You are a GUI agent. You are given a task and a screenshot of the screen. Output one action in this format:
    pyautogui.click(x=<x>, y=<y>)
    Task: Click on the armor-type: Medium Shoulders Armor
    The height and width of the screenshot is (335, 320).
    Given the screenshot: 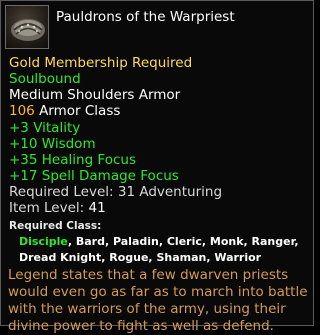 What is the action you would take?
    pyautogui.click(x=95, y=95)
    